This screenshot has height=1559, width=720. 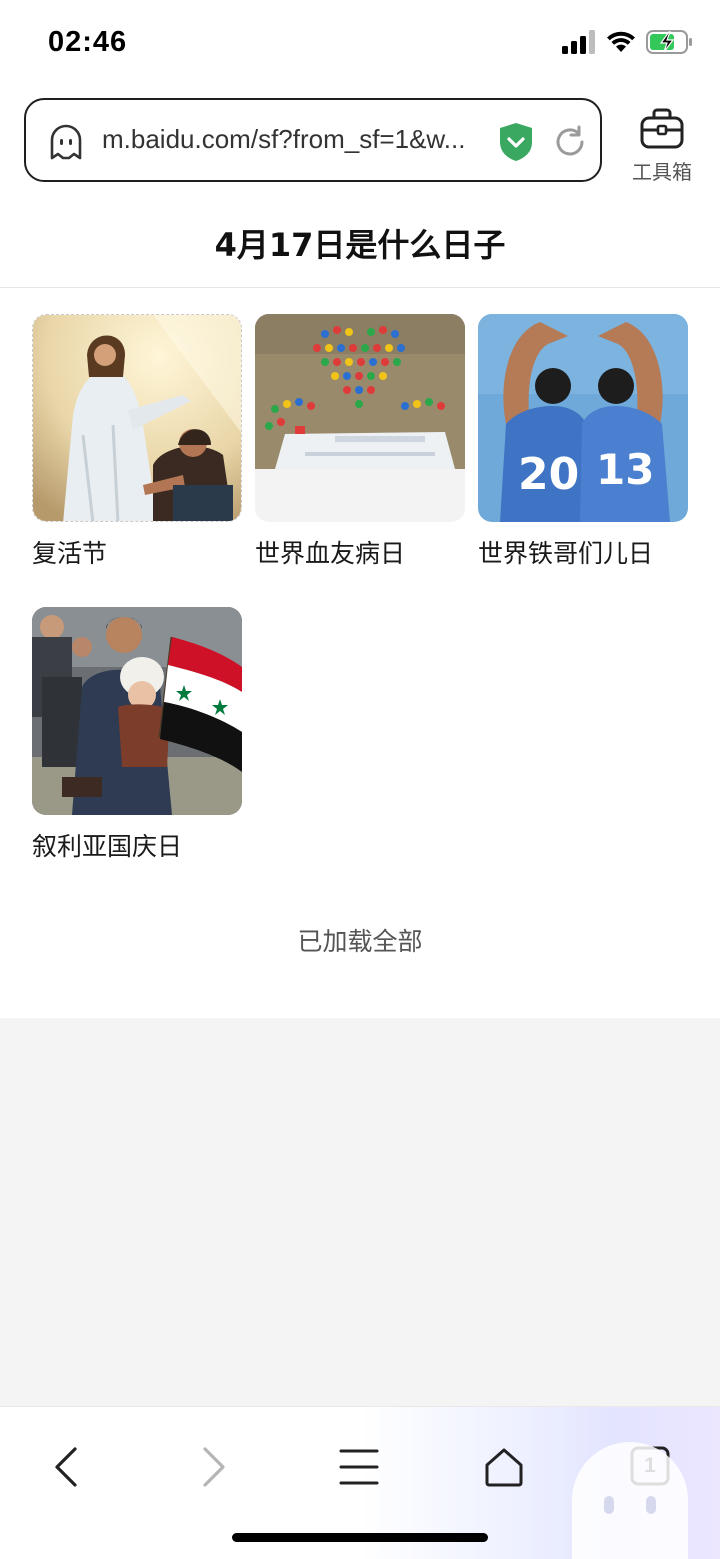 I want to click on forward-button, so click(x=214, y=1467).